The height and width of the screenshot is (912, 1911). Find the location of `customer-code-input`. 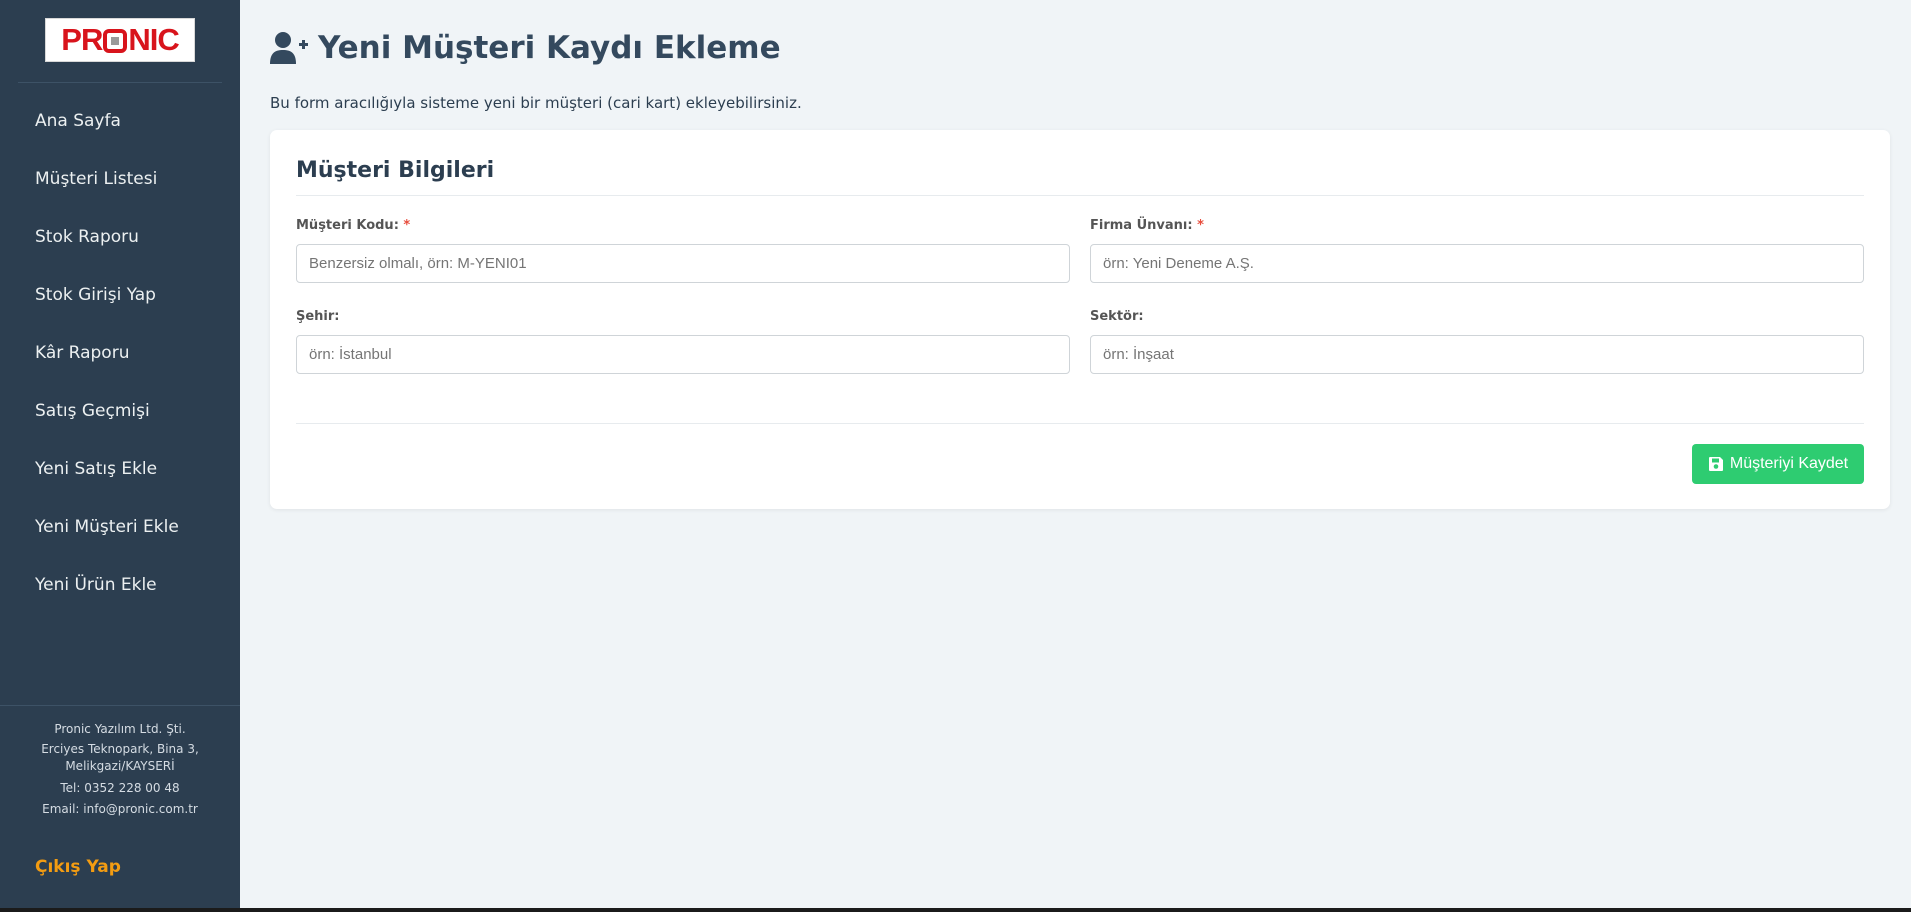

customer-code-input is located at coordinates (683, 263).